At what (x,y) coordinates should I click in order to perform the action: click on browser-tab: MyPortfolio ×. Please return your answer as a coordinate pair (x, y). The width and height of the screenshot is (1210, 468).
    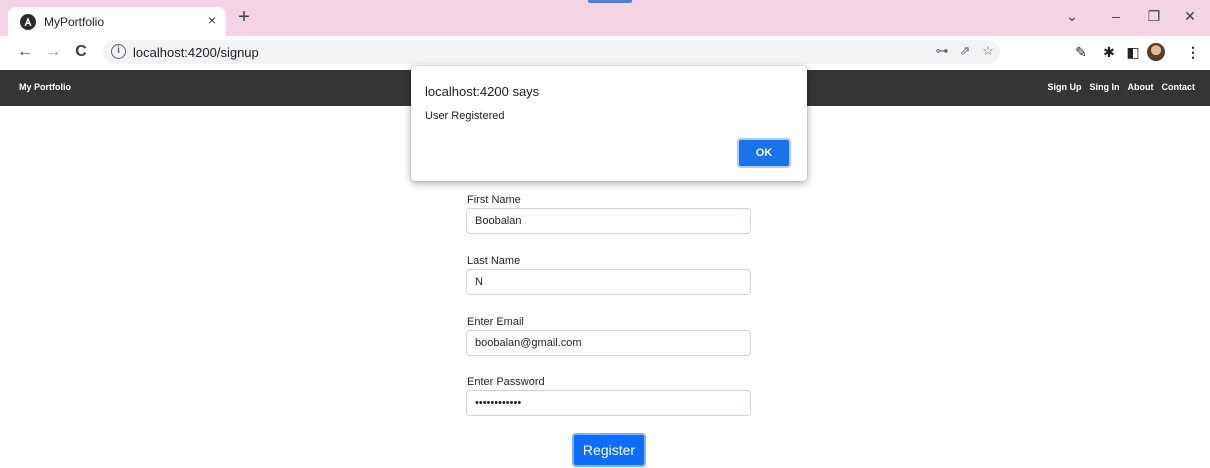
    Looking at the image, I should click on (117, 21).